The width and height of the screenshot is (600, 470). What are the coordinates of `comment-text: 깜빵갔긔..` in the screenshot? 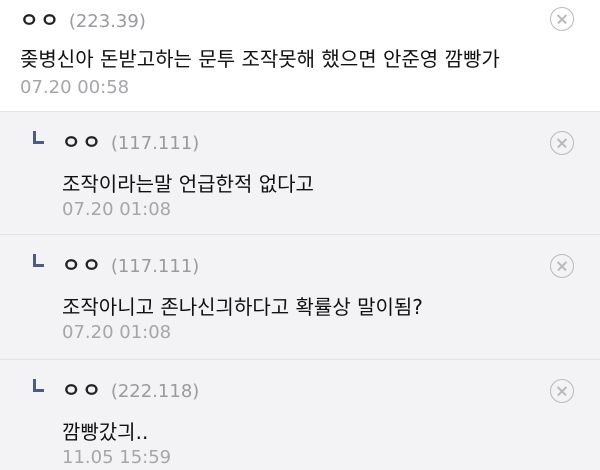 It's located at (105, 432).